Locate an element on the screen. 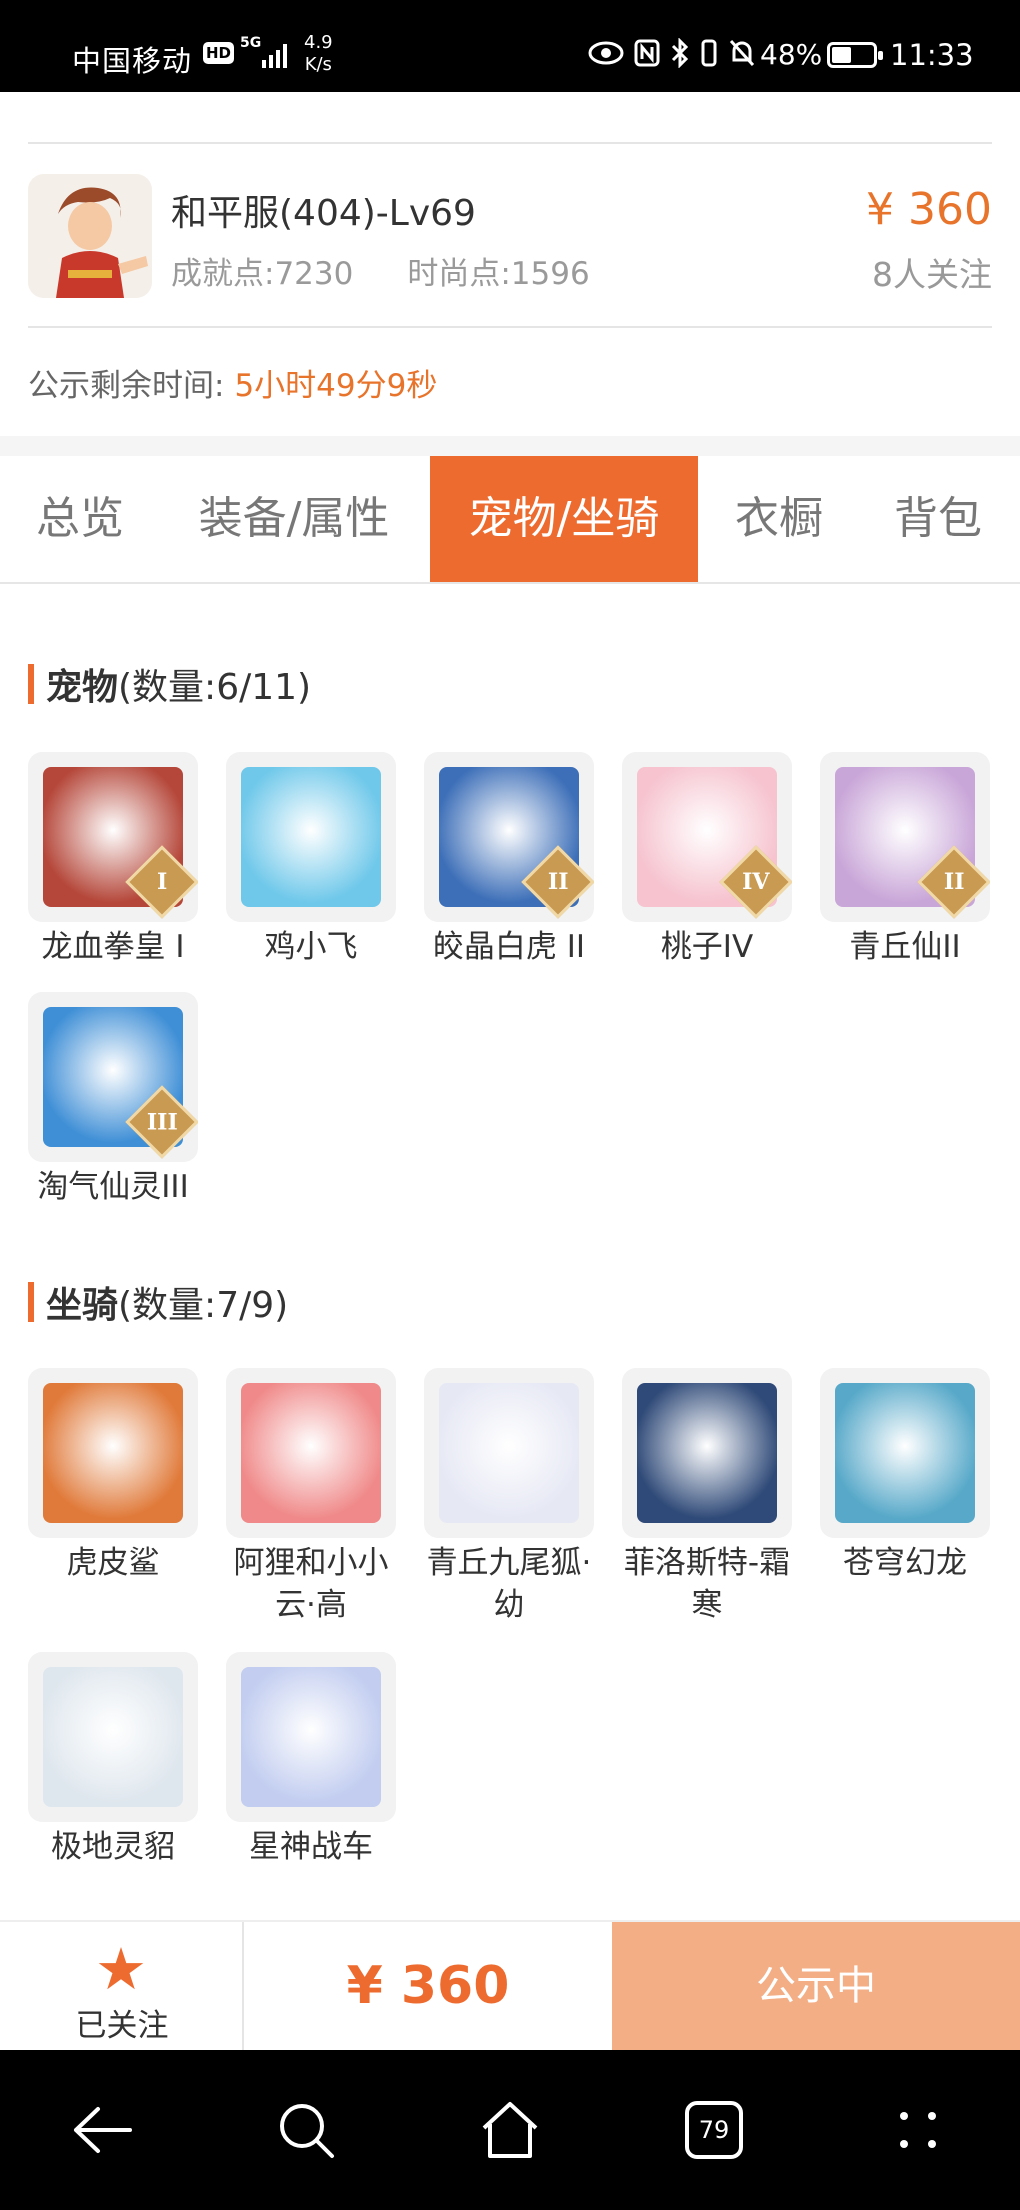 The width and height of the screenshot is (1020, 2210). clock: 11:33 is located at coordinates (932, 55).